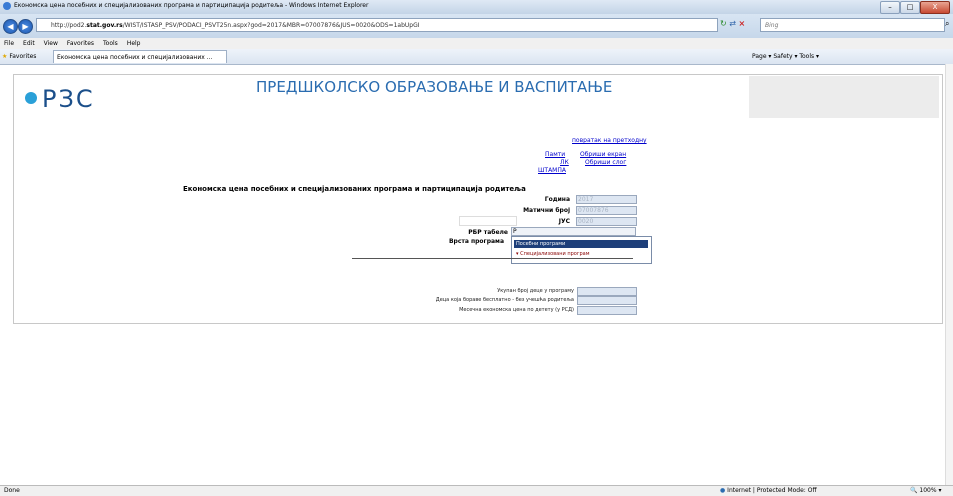 The height and width of the screenshot is (496, 953). What do you see at coordinates (607, 291) in the screenshot?
I see `total-children-field` at bounding box center [607, 291].